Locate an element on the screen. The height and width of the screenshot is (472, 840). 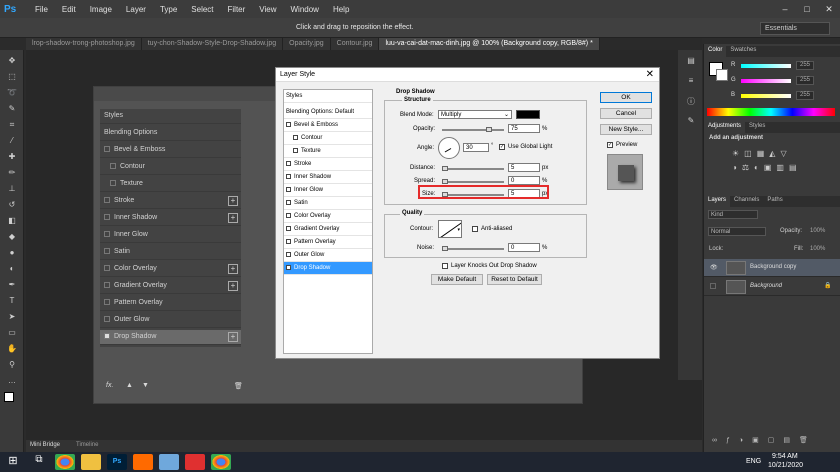
bg-style-item: Pattern Overlay is located at coordinates (170, 303).